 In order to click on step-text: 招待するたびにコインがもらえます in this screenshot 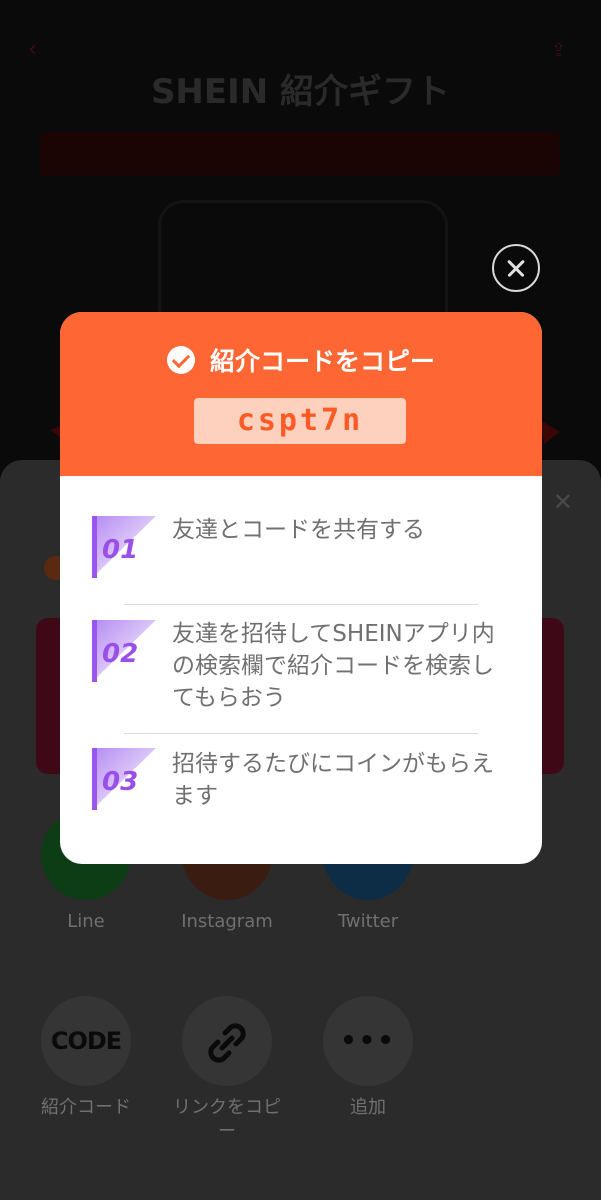, I will do `click(333, 780)`.